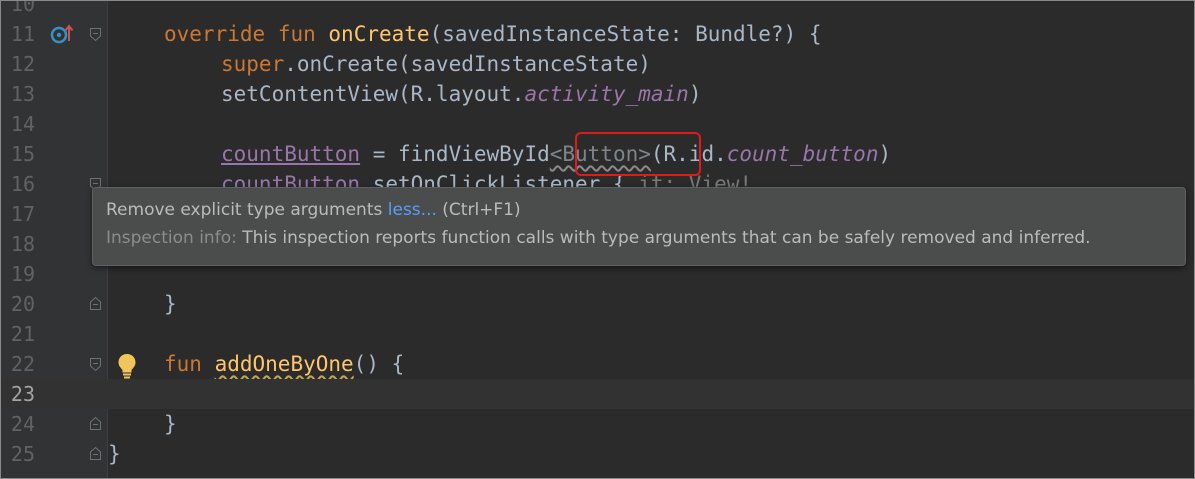  Describe the element at coordinates (436, 64) in the screenshot. I see `code-text: super.onCreate(savedInstanceState)` at that location.